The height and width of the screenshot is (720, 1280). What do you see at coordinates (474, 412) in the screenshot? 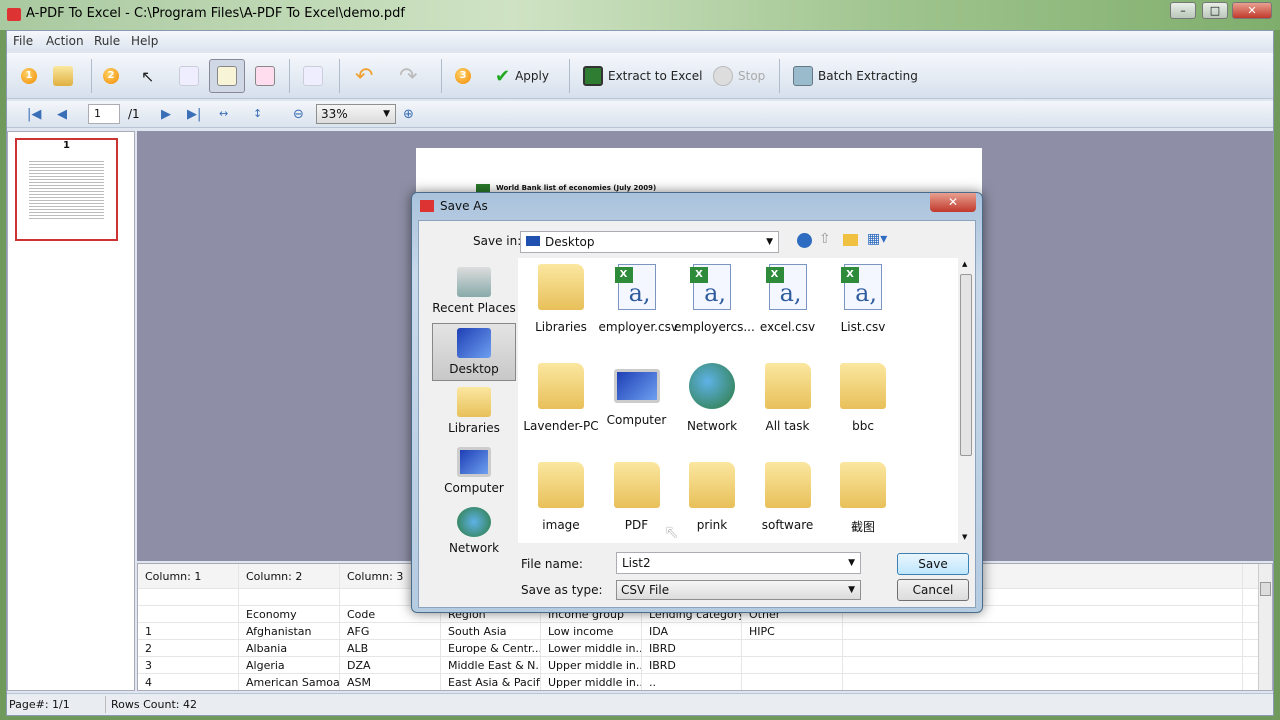
I see `place-libraries: Libraries` at bounding box center [474, 412].